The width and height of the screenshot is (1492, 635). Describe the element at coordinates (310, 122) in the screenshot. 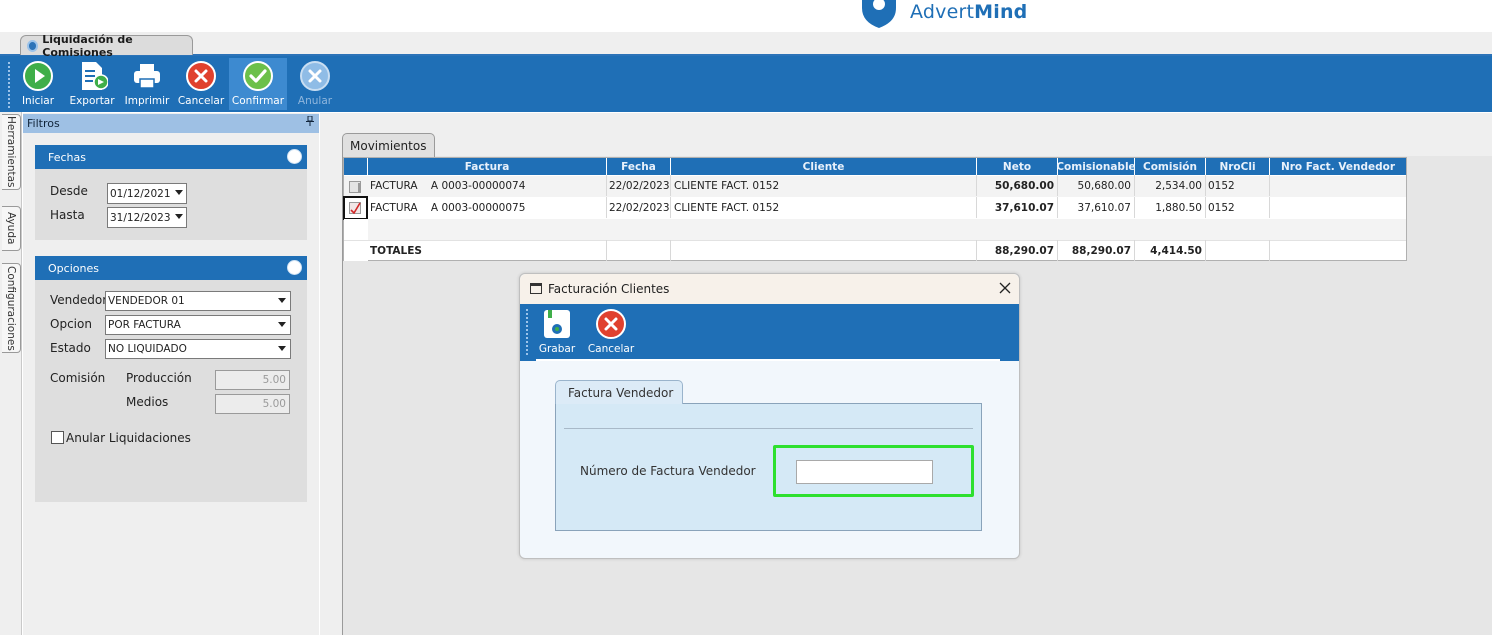

I see `pin-icon` at that location.